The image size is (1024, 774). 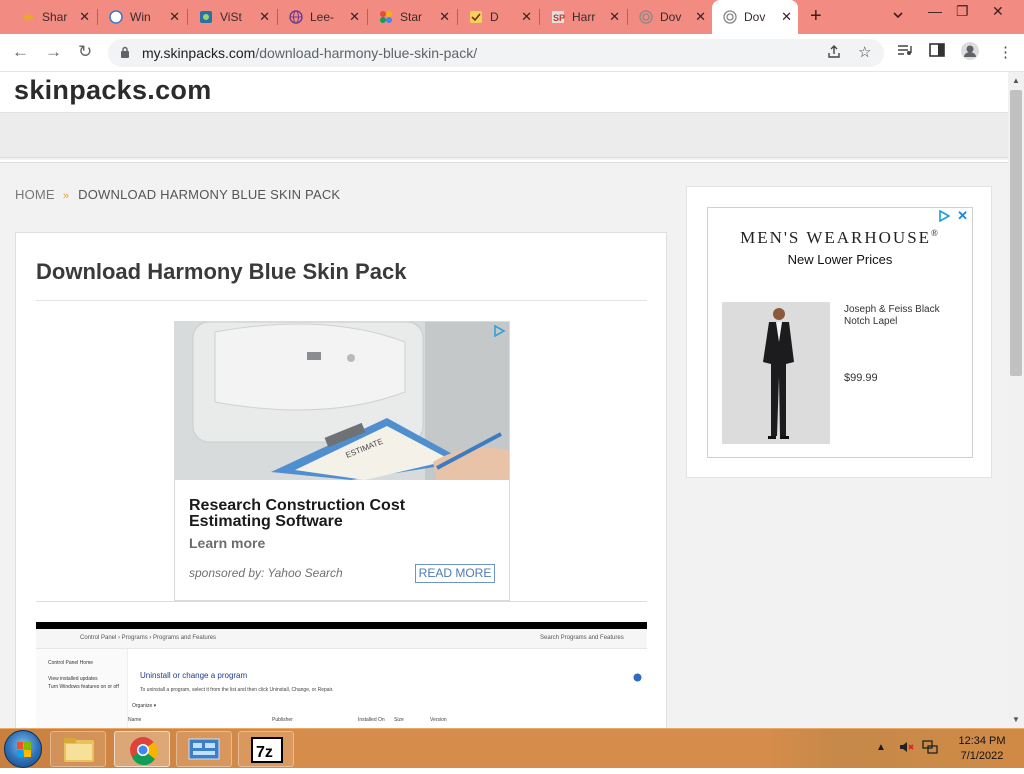 I want to click on tab-1: Shar ✕, so click(x=53, y=17).